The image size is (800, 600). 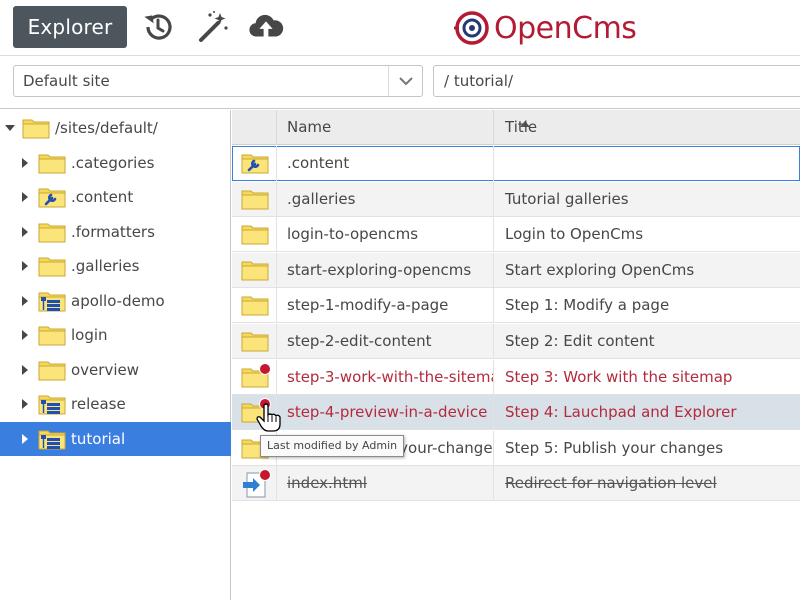 What do you see at coordinates (158, 27) in the screenshot?
I see `history-icon` at bounding box center [158, 27].